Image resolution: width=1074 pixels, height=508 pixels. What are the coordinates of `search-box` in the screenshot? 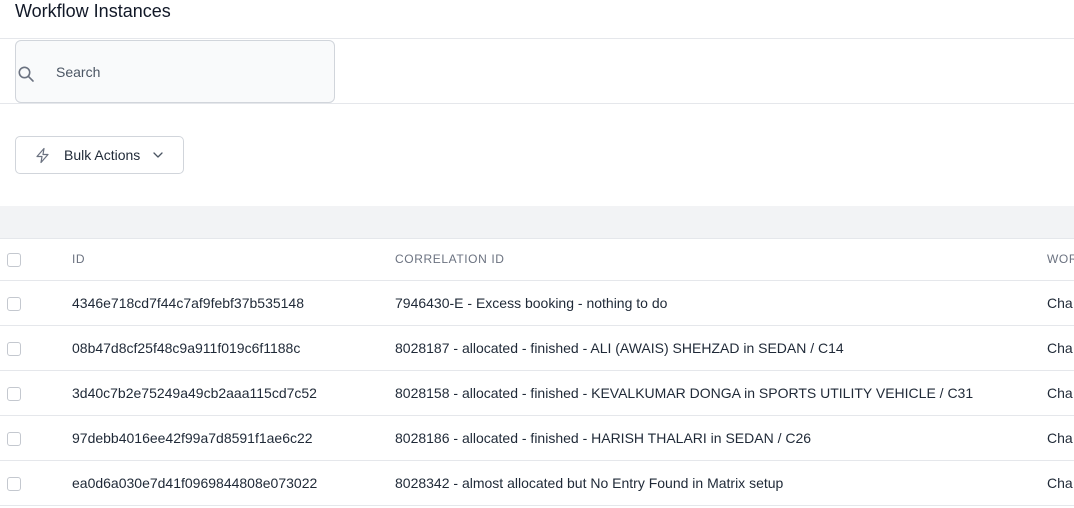 It's located at (175, 71).